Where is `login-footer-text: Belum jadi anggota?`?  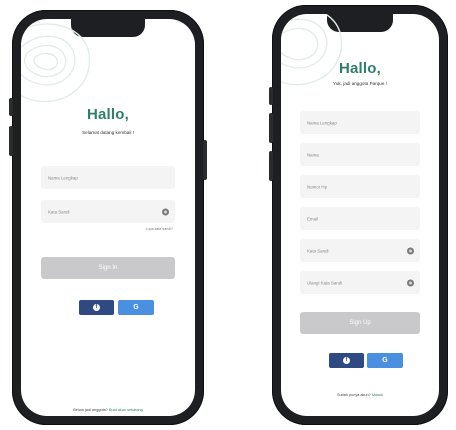 login-footer-text: Belum jadi anggota? is located at coordinates (91, 410).